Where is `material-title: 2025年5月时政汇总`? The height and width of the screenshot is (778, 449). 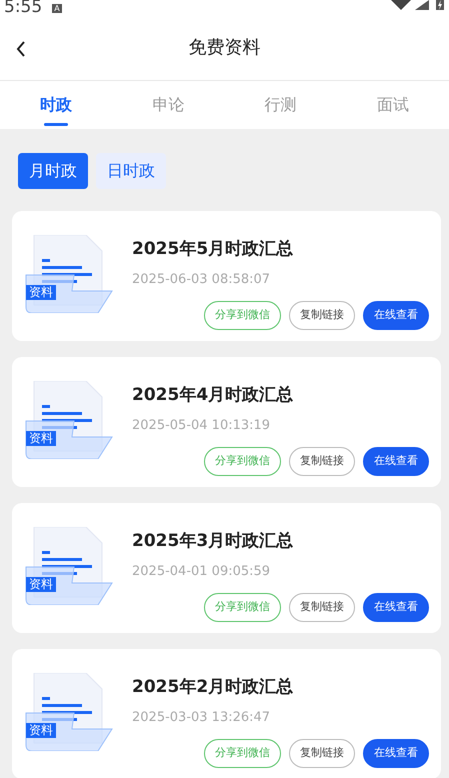 material-title: 2025年5月时政汇总 is located at coordinates (213, 249).